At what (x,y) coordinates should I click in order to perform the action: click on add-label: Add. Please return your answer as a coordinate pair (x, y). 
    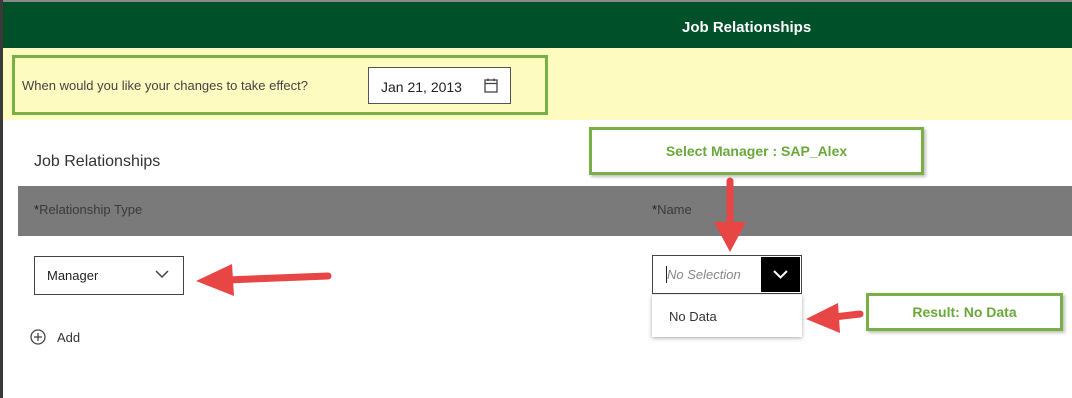
    Looking at the image, I should click on (69, 337).